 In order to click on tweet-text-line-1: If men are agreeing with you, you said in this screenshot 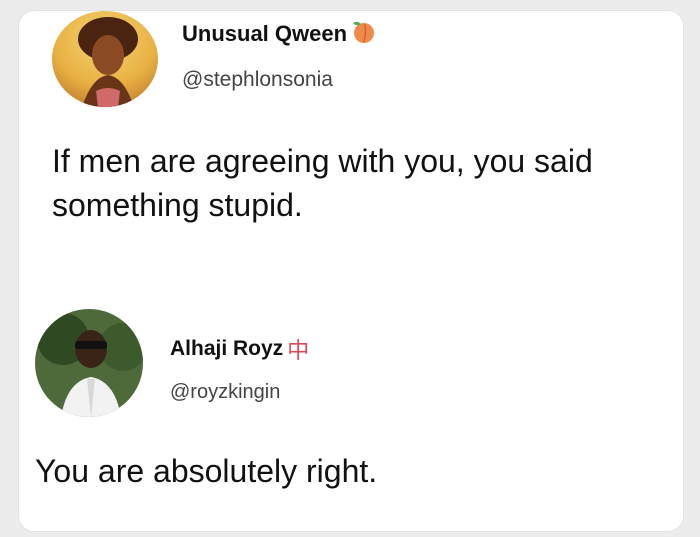, I will do `click(322, 161)`.